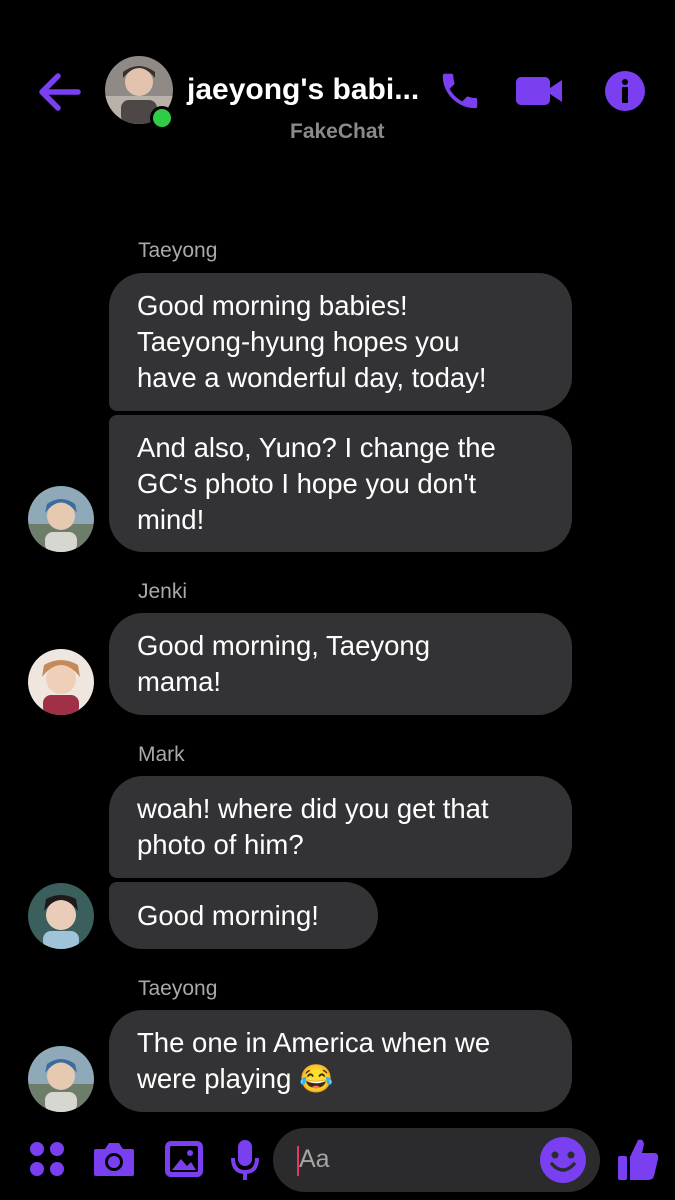 Image resolution: width=675 pixels, height=1200 pixels. Describe the element at coordinates (539, 91) in the screenshot. I see `video-camera-icon` at that location.